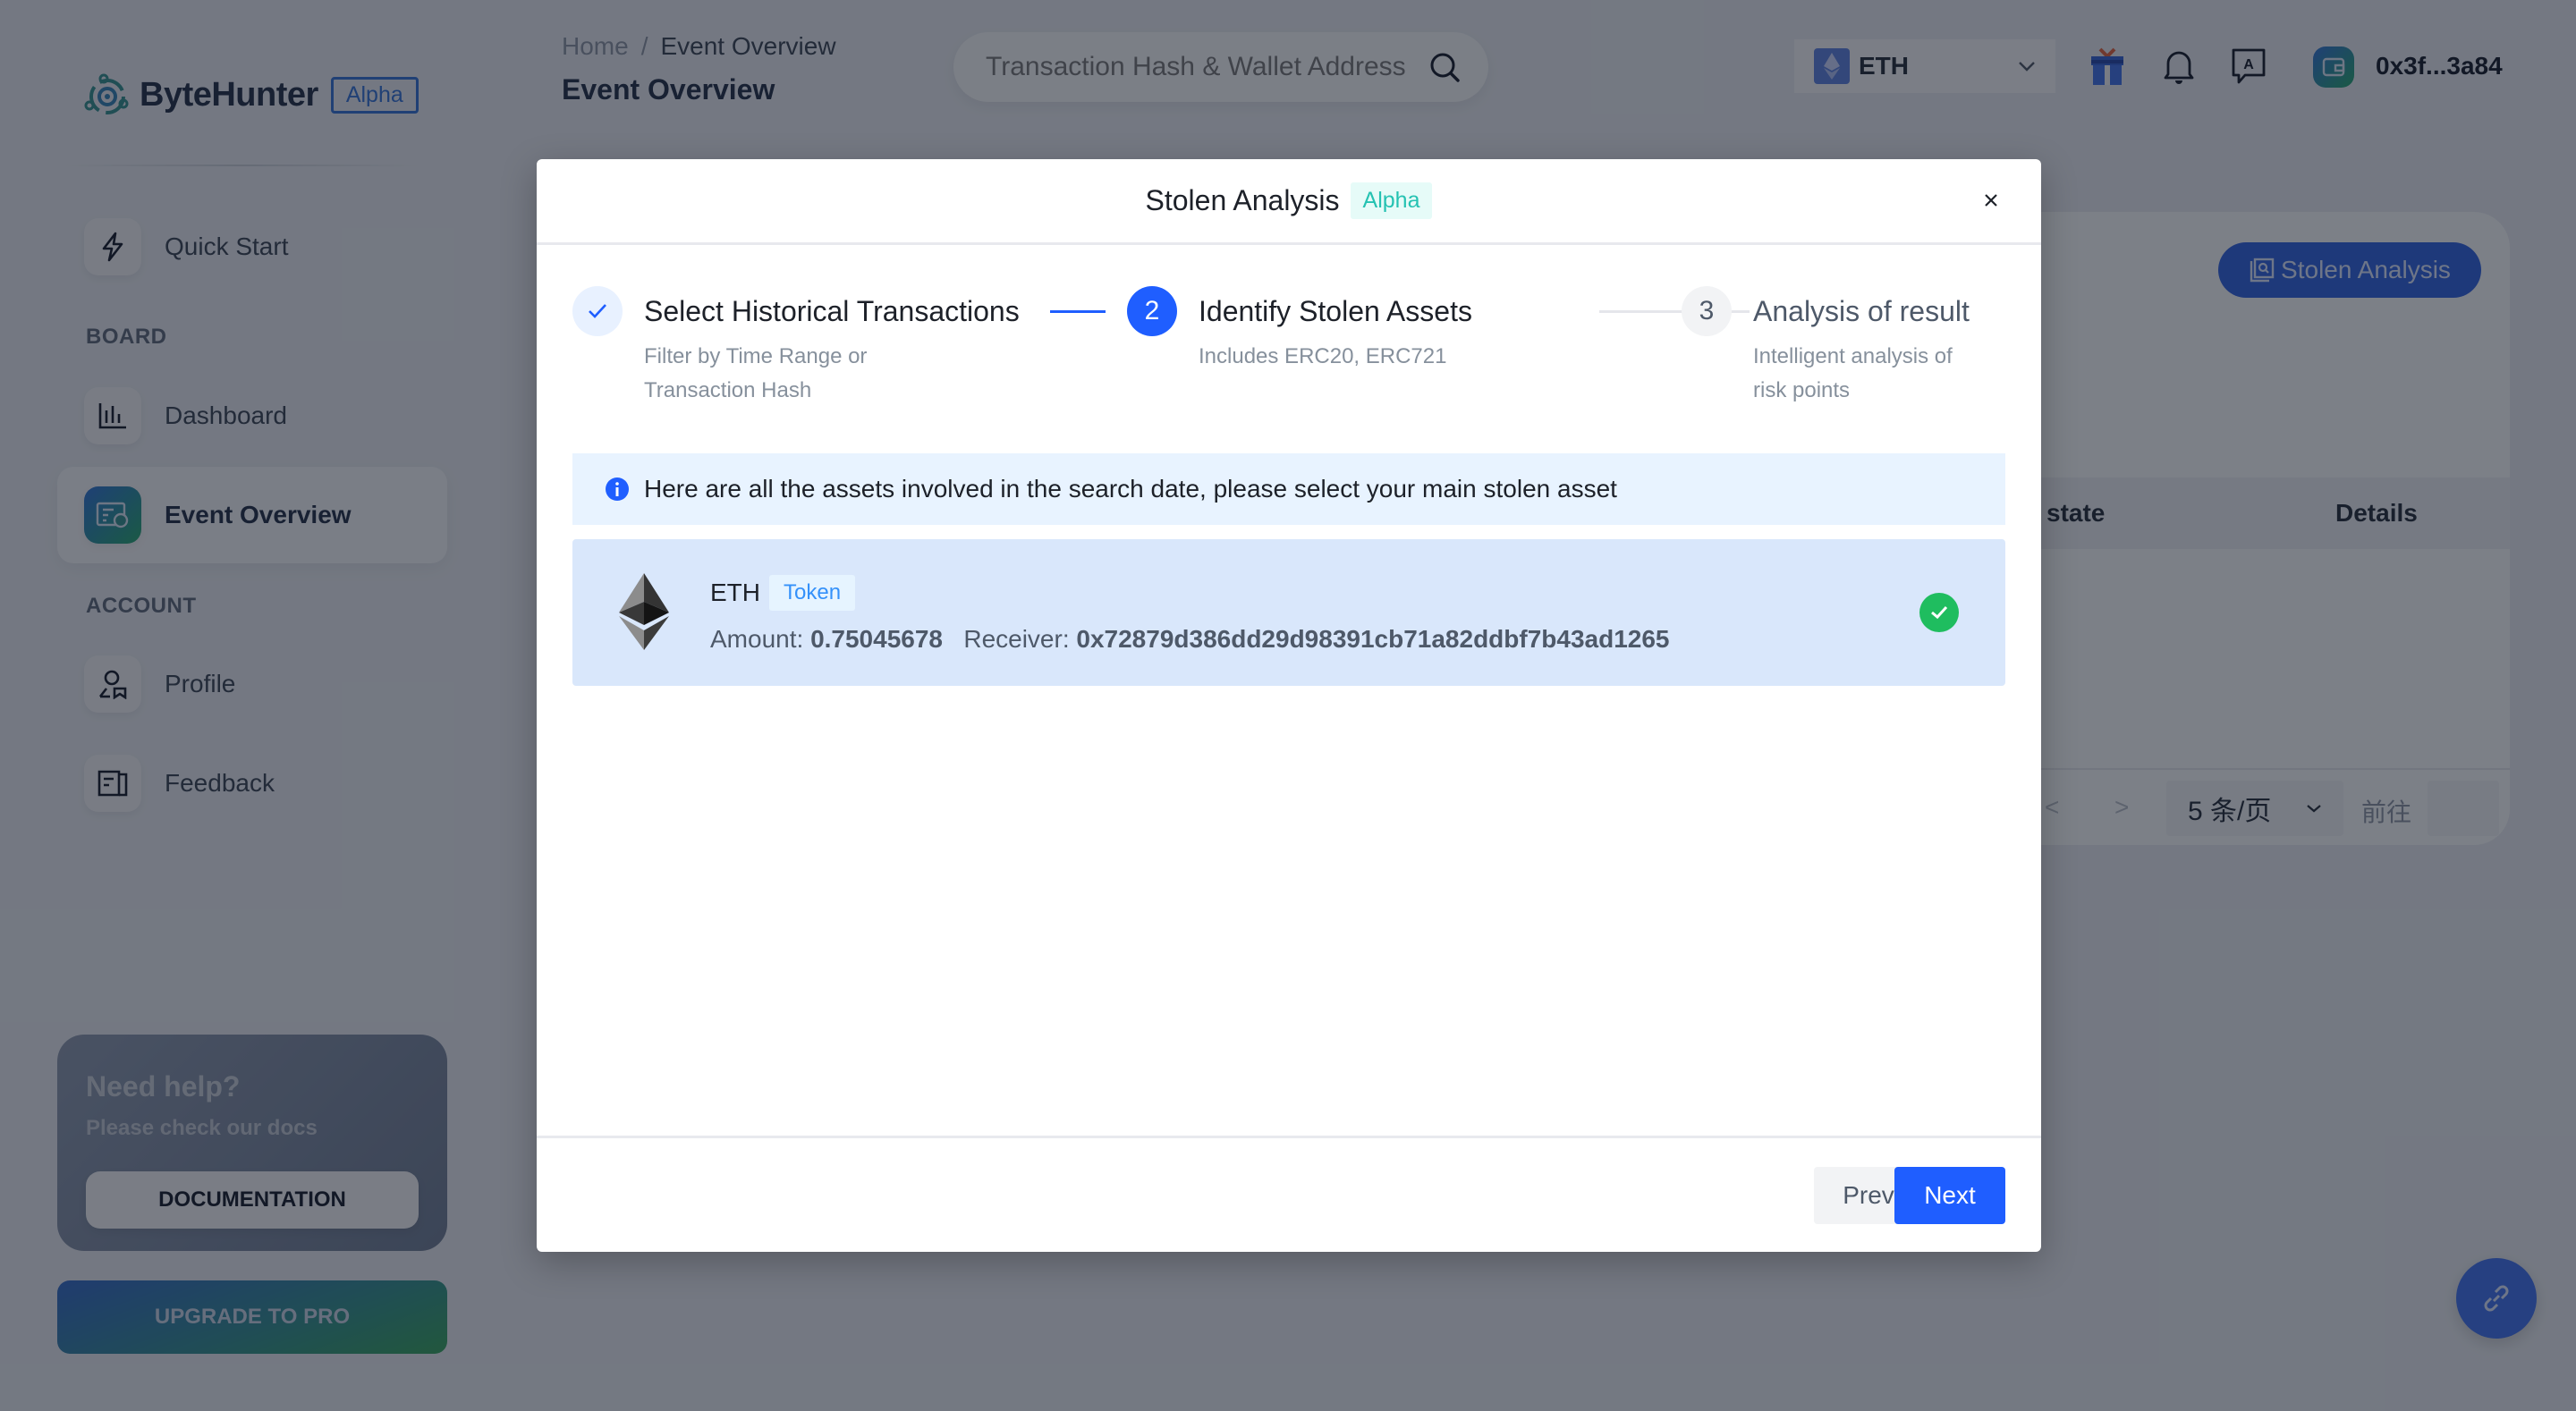 The width and height of the screenshot is (2576, 1411). What do you see at coordinates (876, 639) in the screenshot?
I see `amount-value: 0.75045678` at bounding box center [876, 639].